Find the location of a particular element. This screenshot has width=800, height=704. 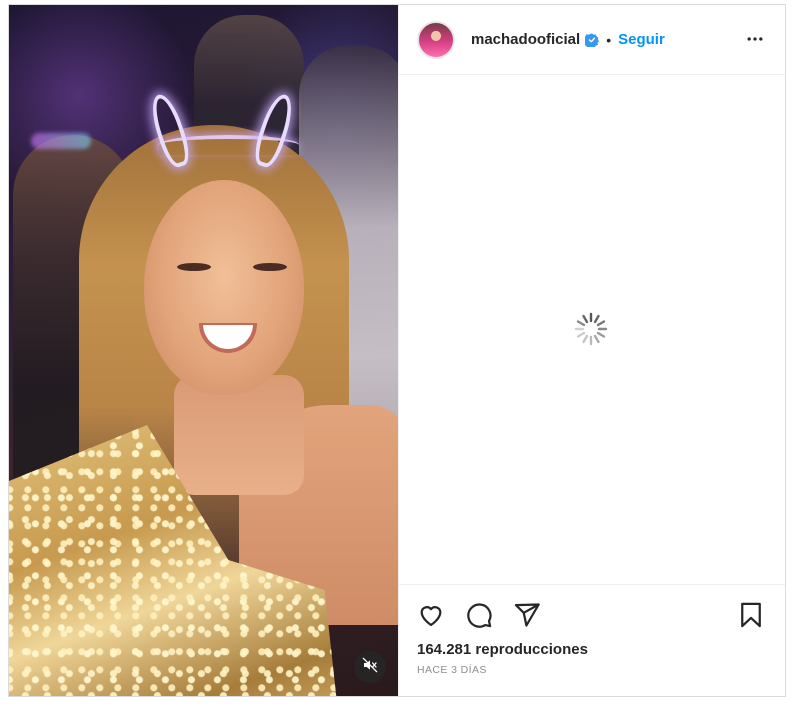

heart-icon is located at coordinates (431, 615).